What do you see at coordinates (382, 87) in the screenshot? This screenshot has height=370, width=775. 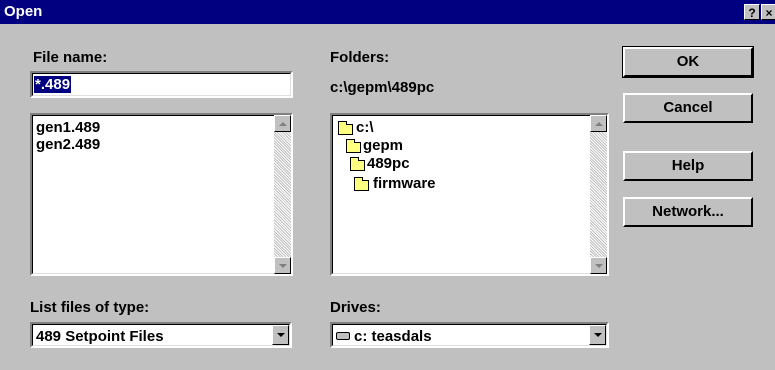 I see `current-path: c:\gepm\489pc` at bounding box center [382, 87].